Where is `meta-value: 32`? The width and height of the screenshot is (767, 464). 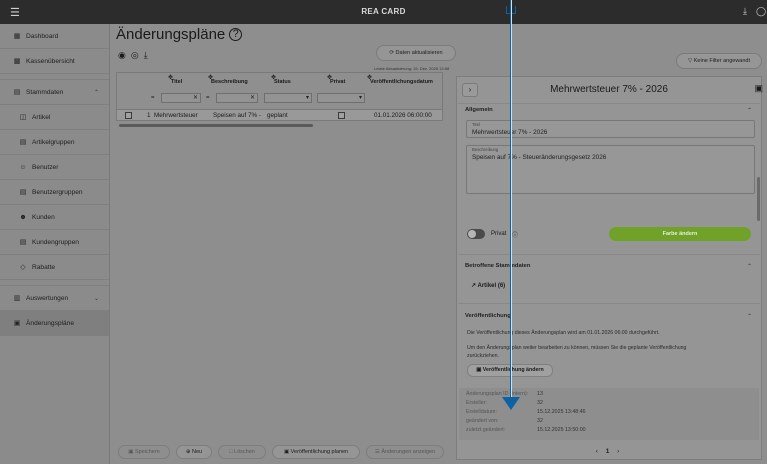 meta-value: 32 is located at coordinates (540, 421).